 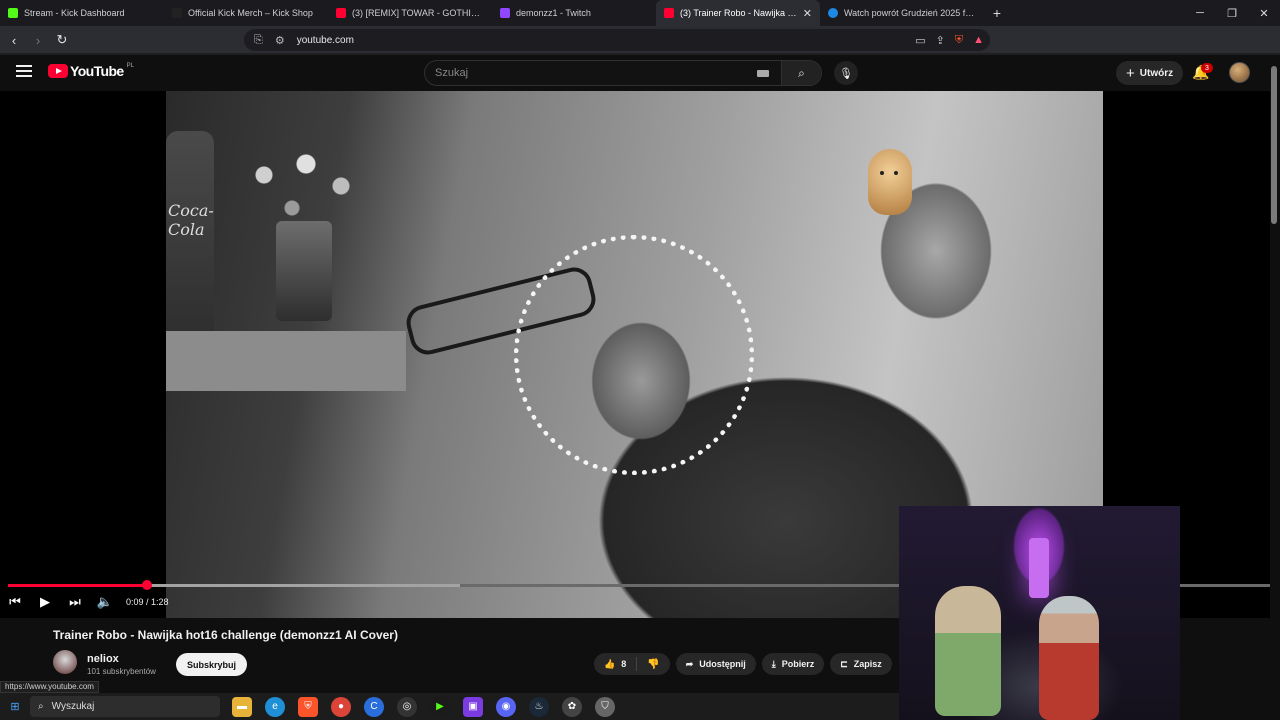 What do you see at coordinates (505, 13) in the screenshot?
I see `twitch-icon` at bounding box center [505, 13].